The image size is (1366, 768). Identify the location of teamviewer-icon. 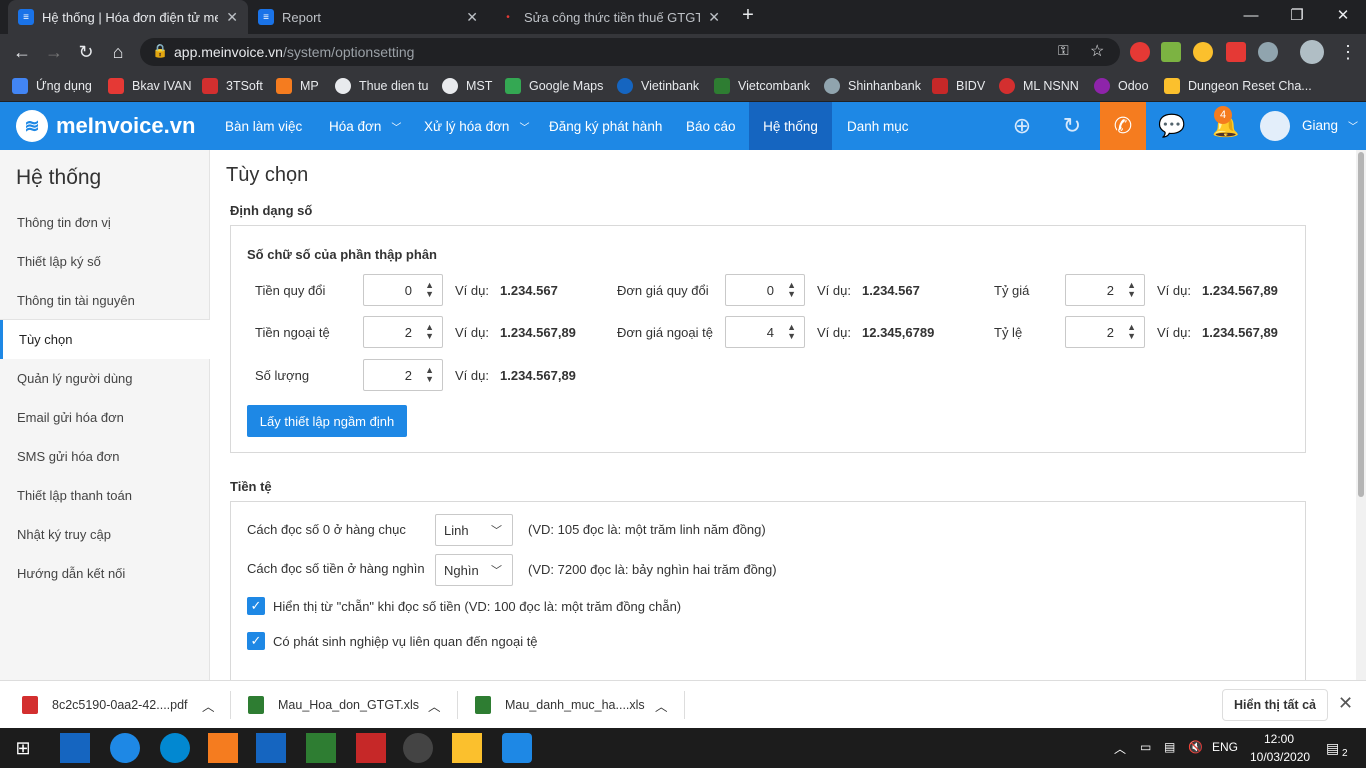
(175, 748).